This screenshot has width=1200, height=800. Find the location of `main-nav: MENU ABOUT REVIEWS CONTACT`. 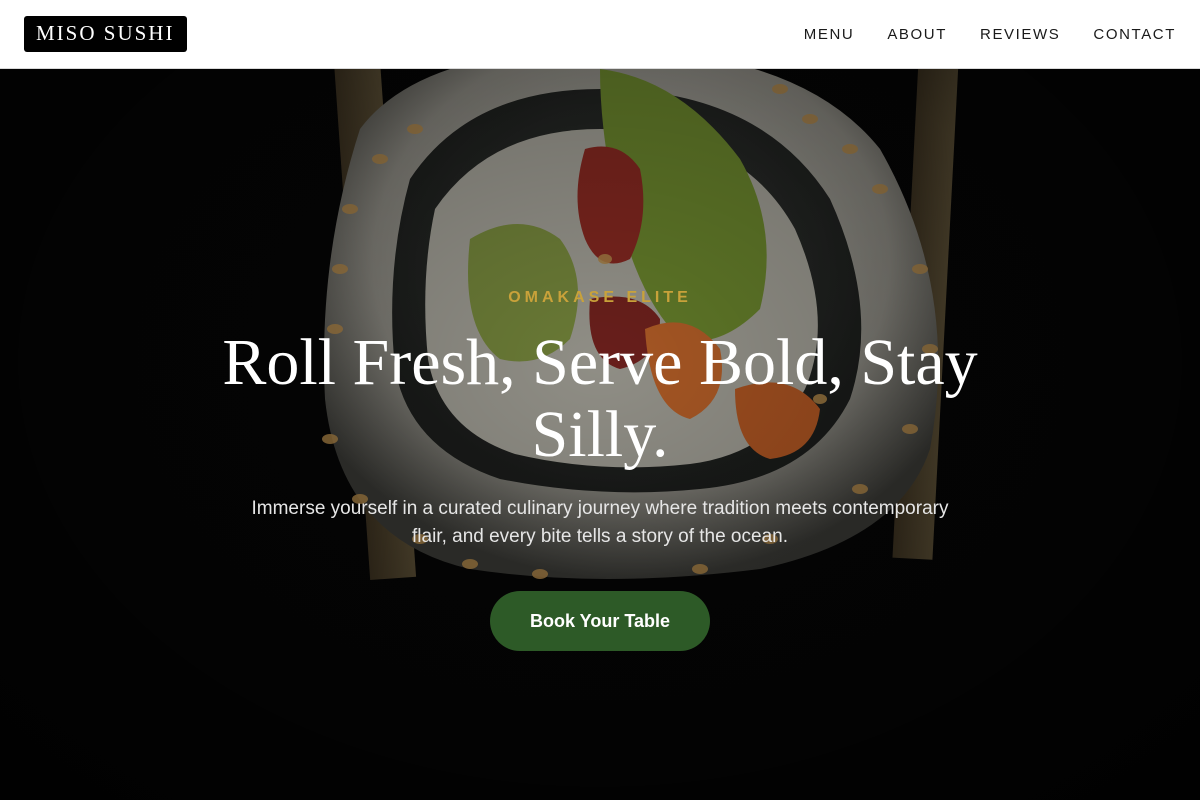

main-nav: MENU ABOUT REVIEWS CONTACT is located at coordinates (973, 34).